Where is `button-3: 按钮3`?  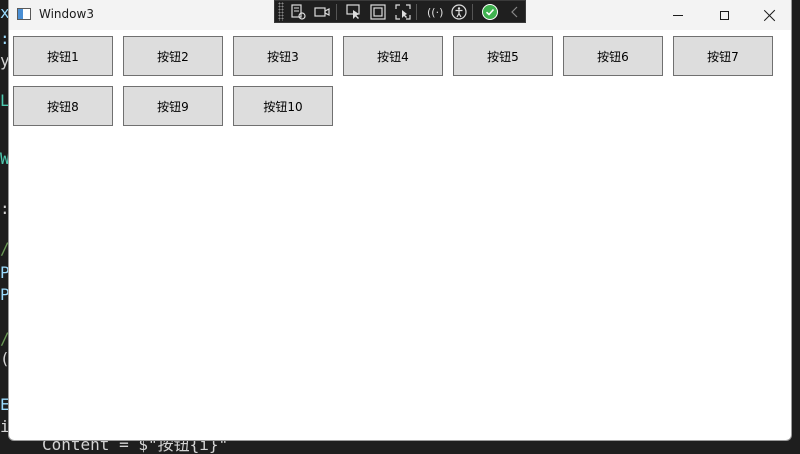 button-3: 按钮3 is located at coordinates (283, 56).